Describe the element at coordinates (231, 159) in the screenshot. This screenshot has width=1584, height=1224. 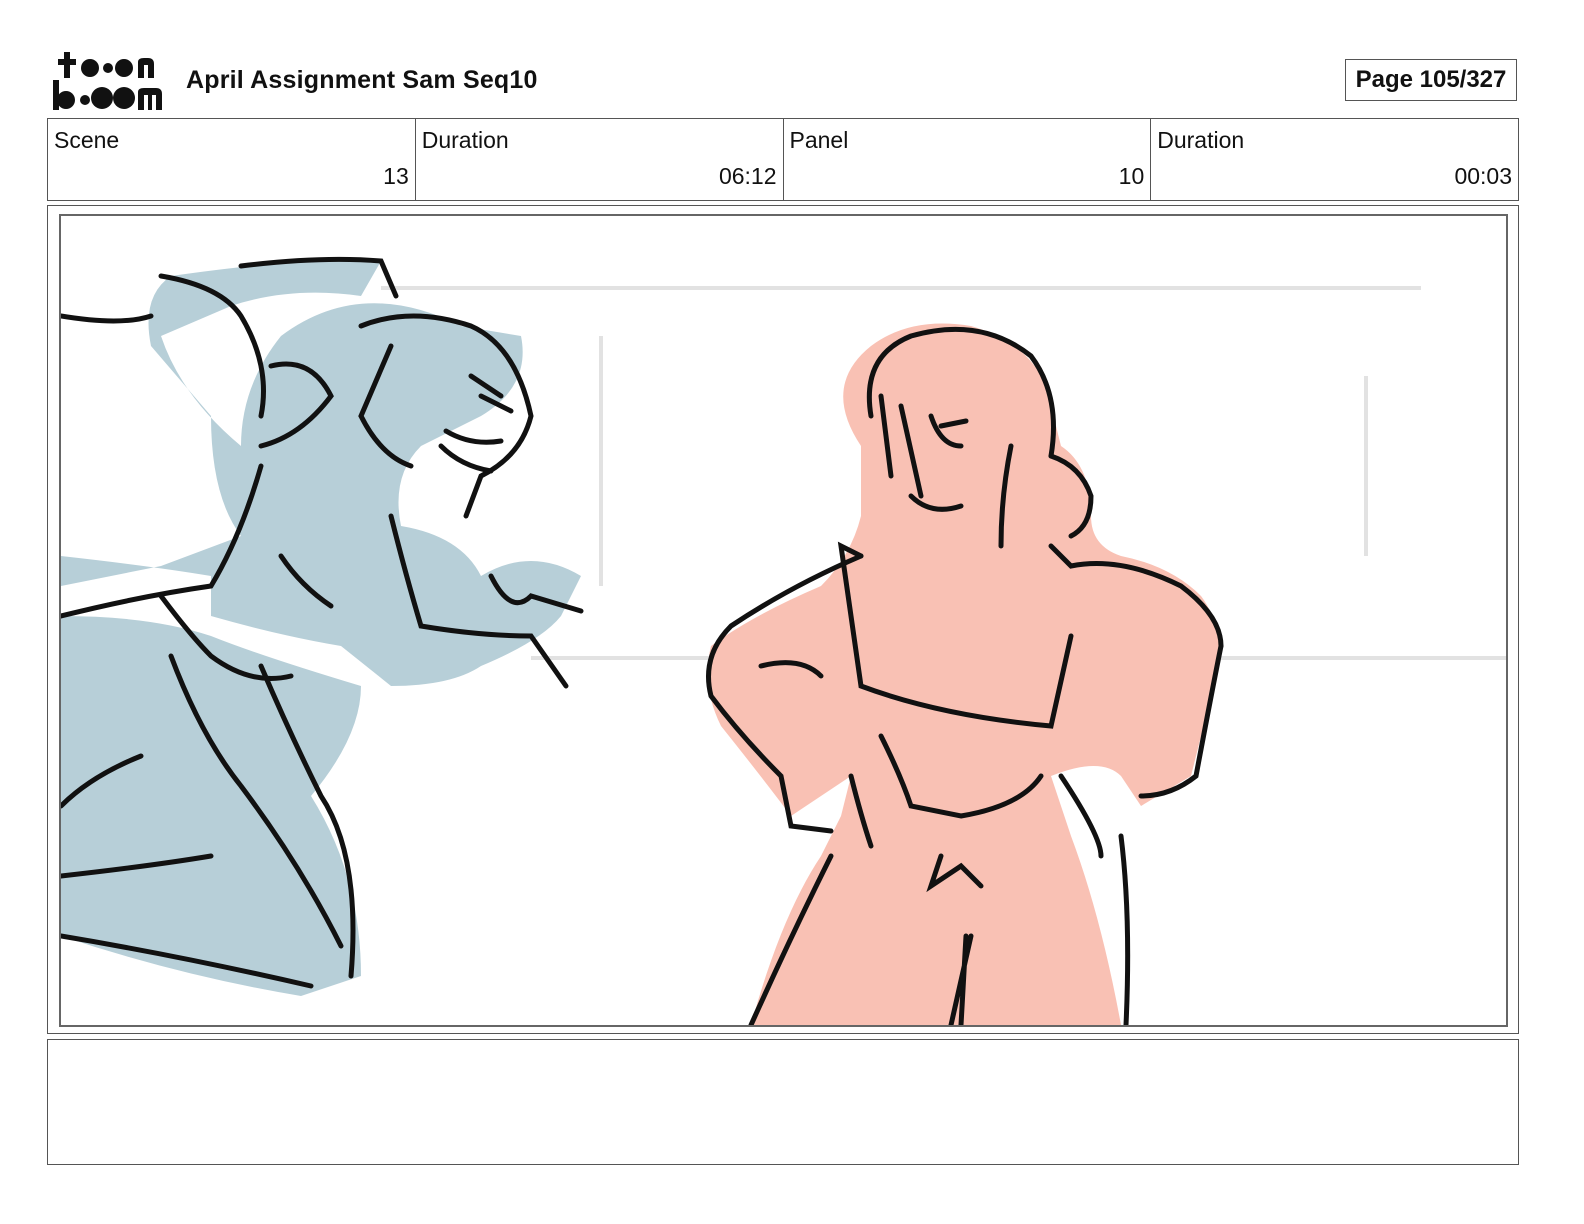
I see `scene-cell: Scene 13` at that location.